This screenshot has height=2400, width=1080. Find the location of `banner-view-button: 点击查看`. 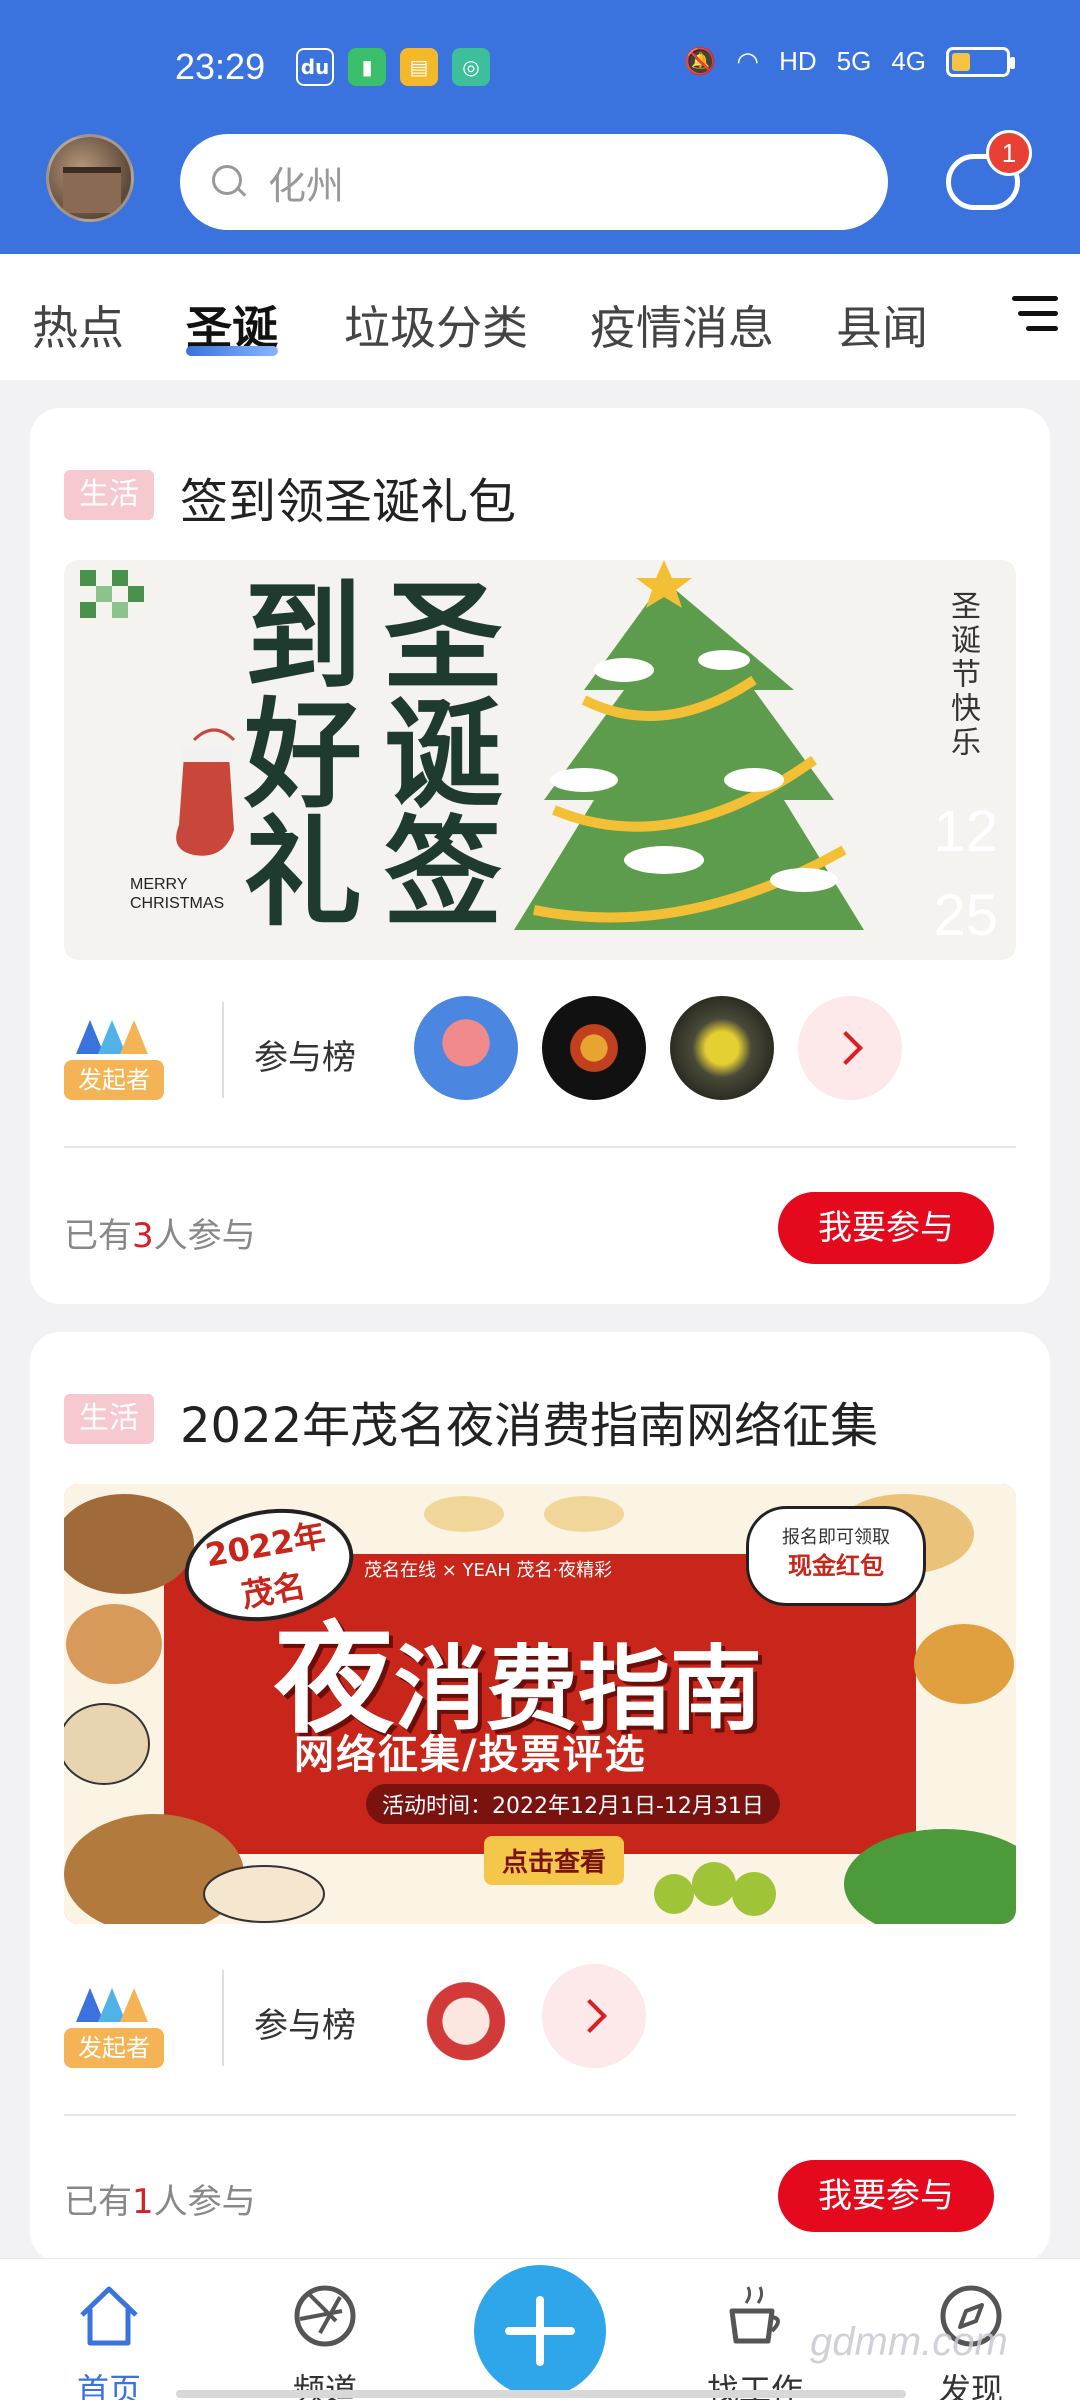

banner-view-button: 点击查看 is located at coordinates (554, 1860).